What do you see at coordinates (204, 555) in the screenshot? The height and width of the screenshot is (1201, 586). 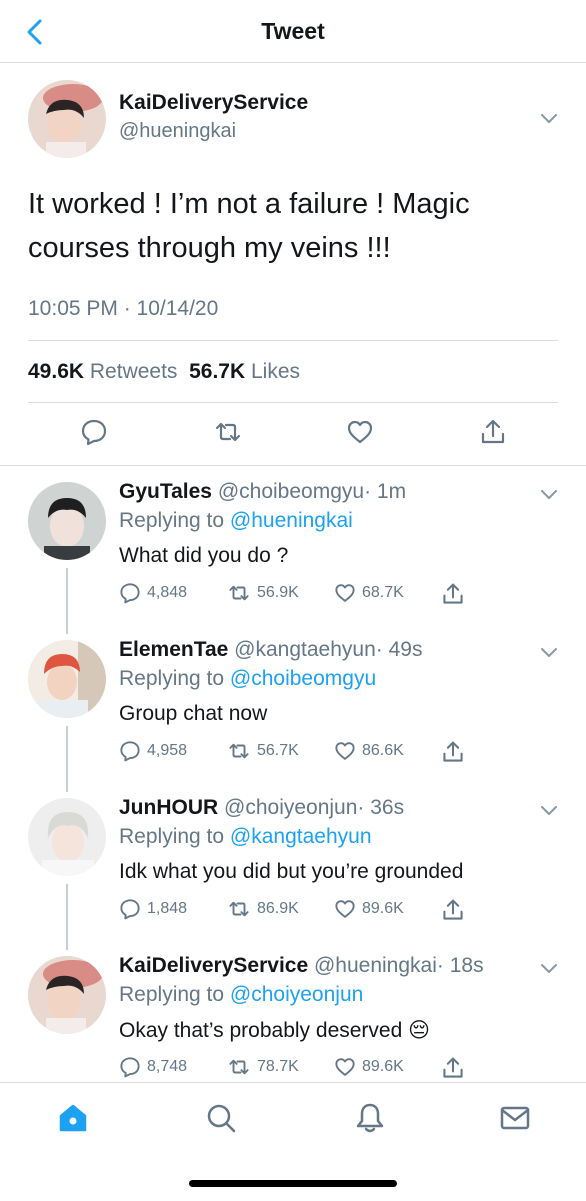 I see `reply-text: What did you do ?` at bounding box center [204, 555].